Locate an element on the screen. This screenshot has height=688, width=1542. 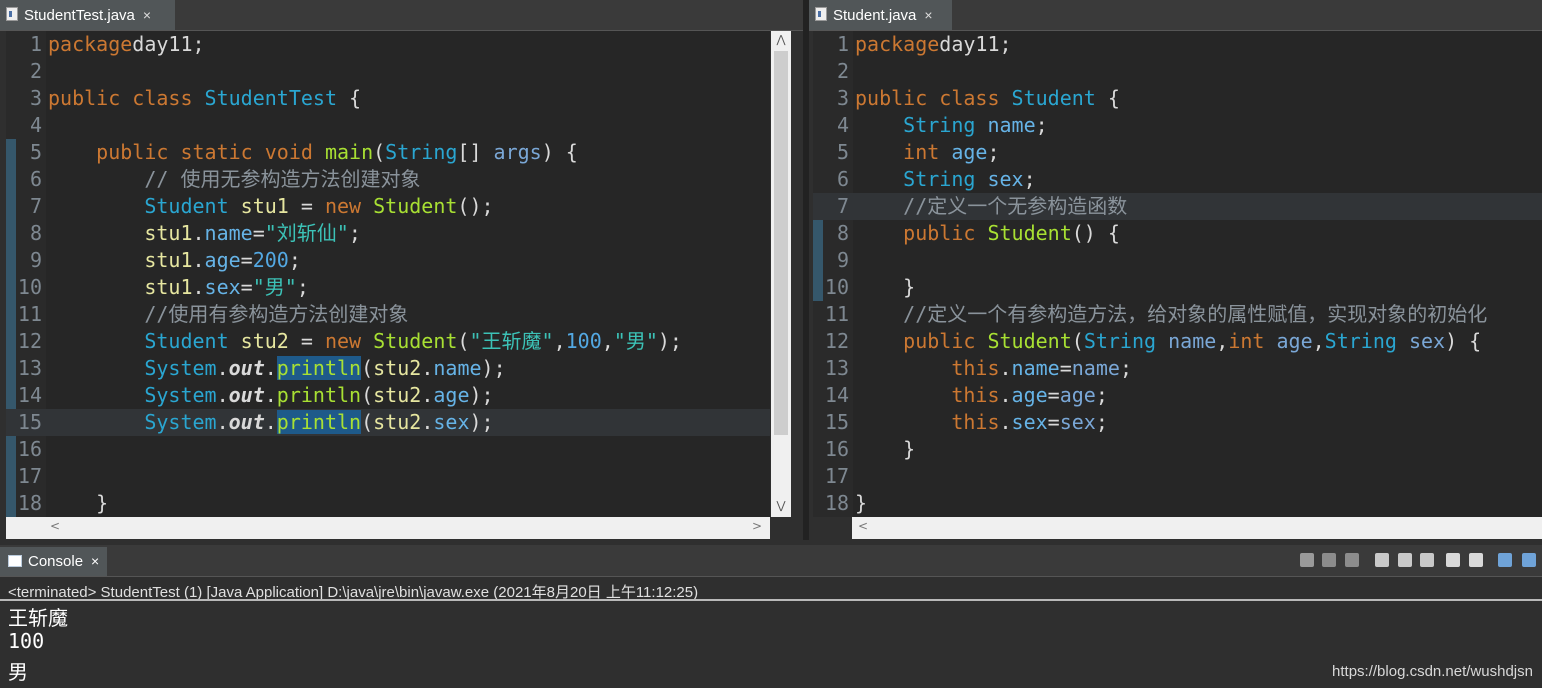
show-stdout-icon is located at coordinates (1453, 560).